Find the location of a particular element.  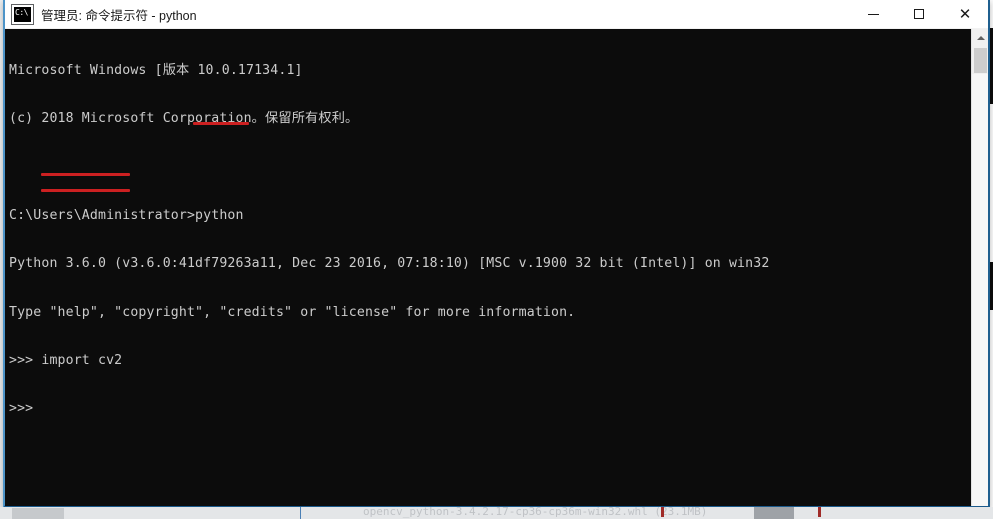

console-line: C:\Users\Administrator>python is located at coordinates (126, 216).